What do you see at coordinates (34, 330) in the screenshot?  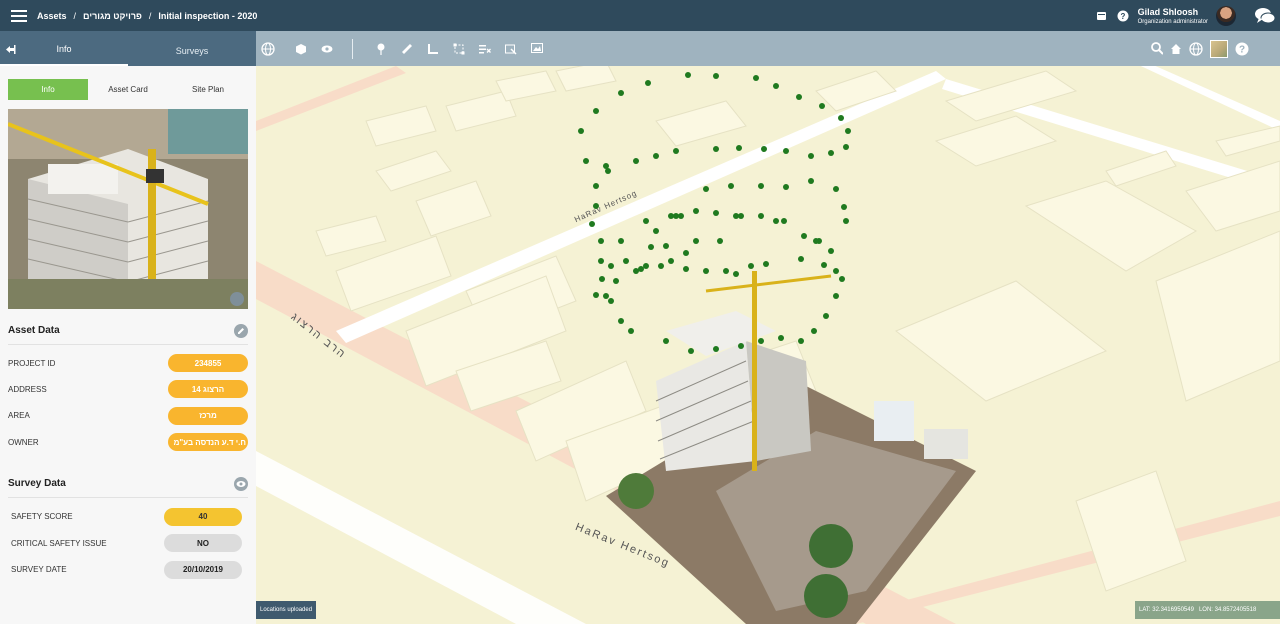 I see `asset-data-title: Asset Data` at bounding box center [34, 330].